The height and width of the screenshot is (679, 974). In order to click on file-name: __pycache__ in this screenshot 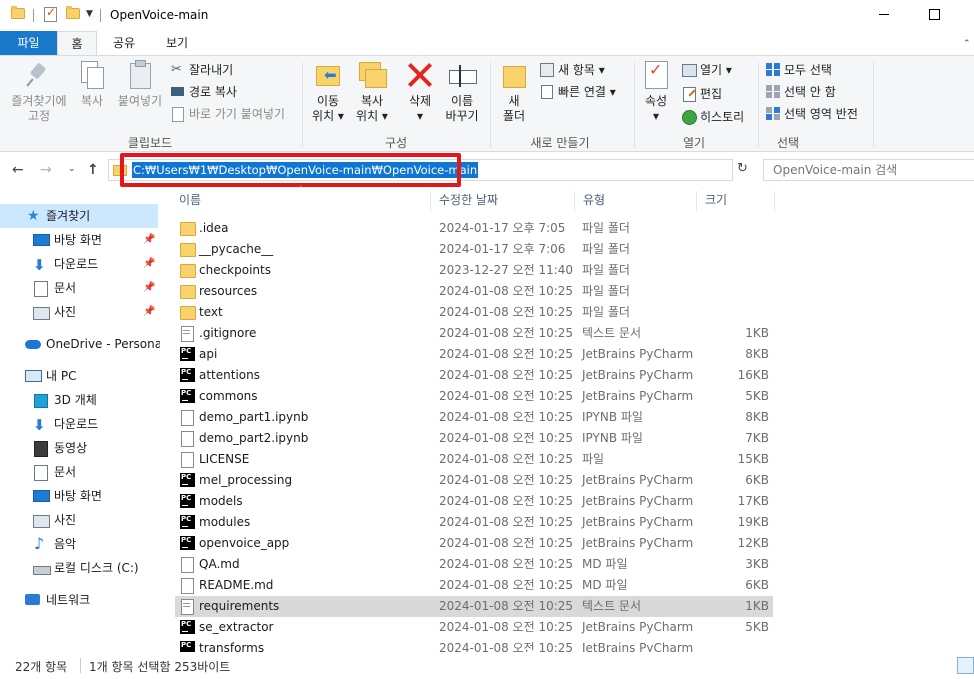, I will do `click(236, 249)`.